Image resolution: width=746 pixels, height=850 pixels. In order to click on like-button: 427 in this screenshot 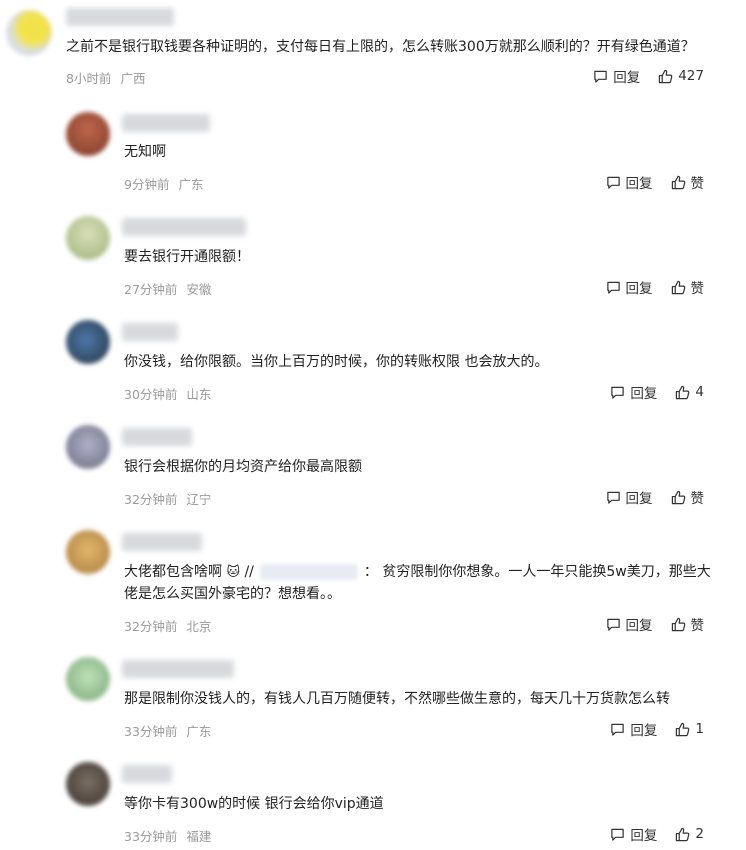, I will do `click(681, 76)`.